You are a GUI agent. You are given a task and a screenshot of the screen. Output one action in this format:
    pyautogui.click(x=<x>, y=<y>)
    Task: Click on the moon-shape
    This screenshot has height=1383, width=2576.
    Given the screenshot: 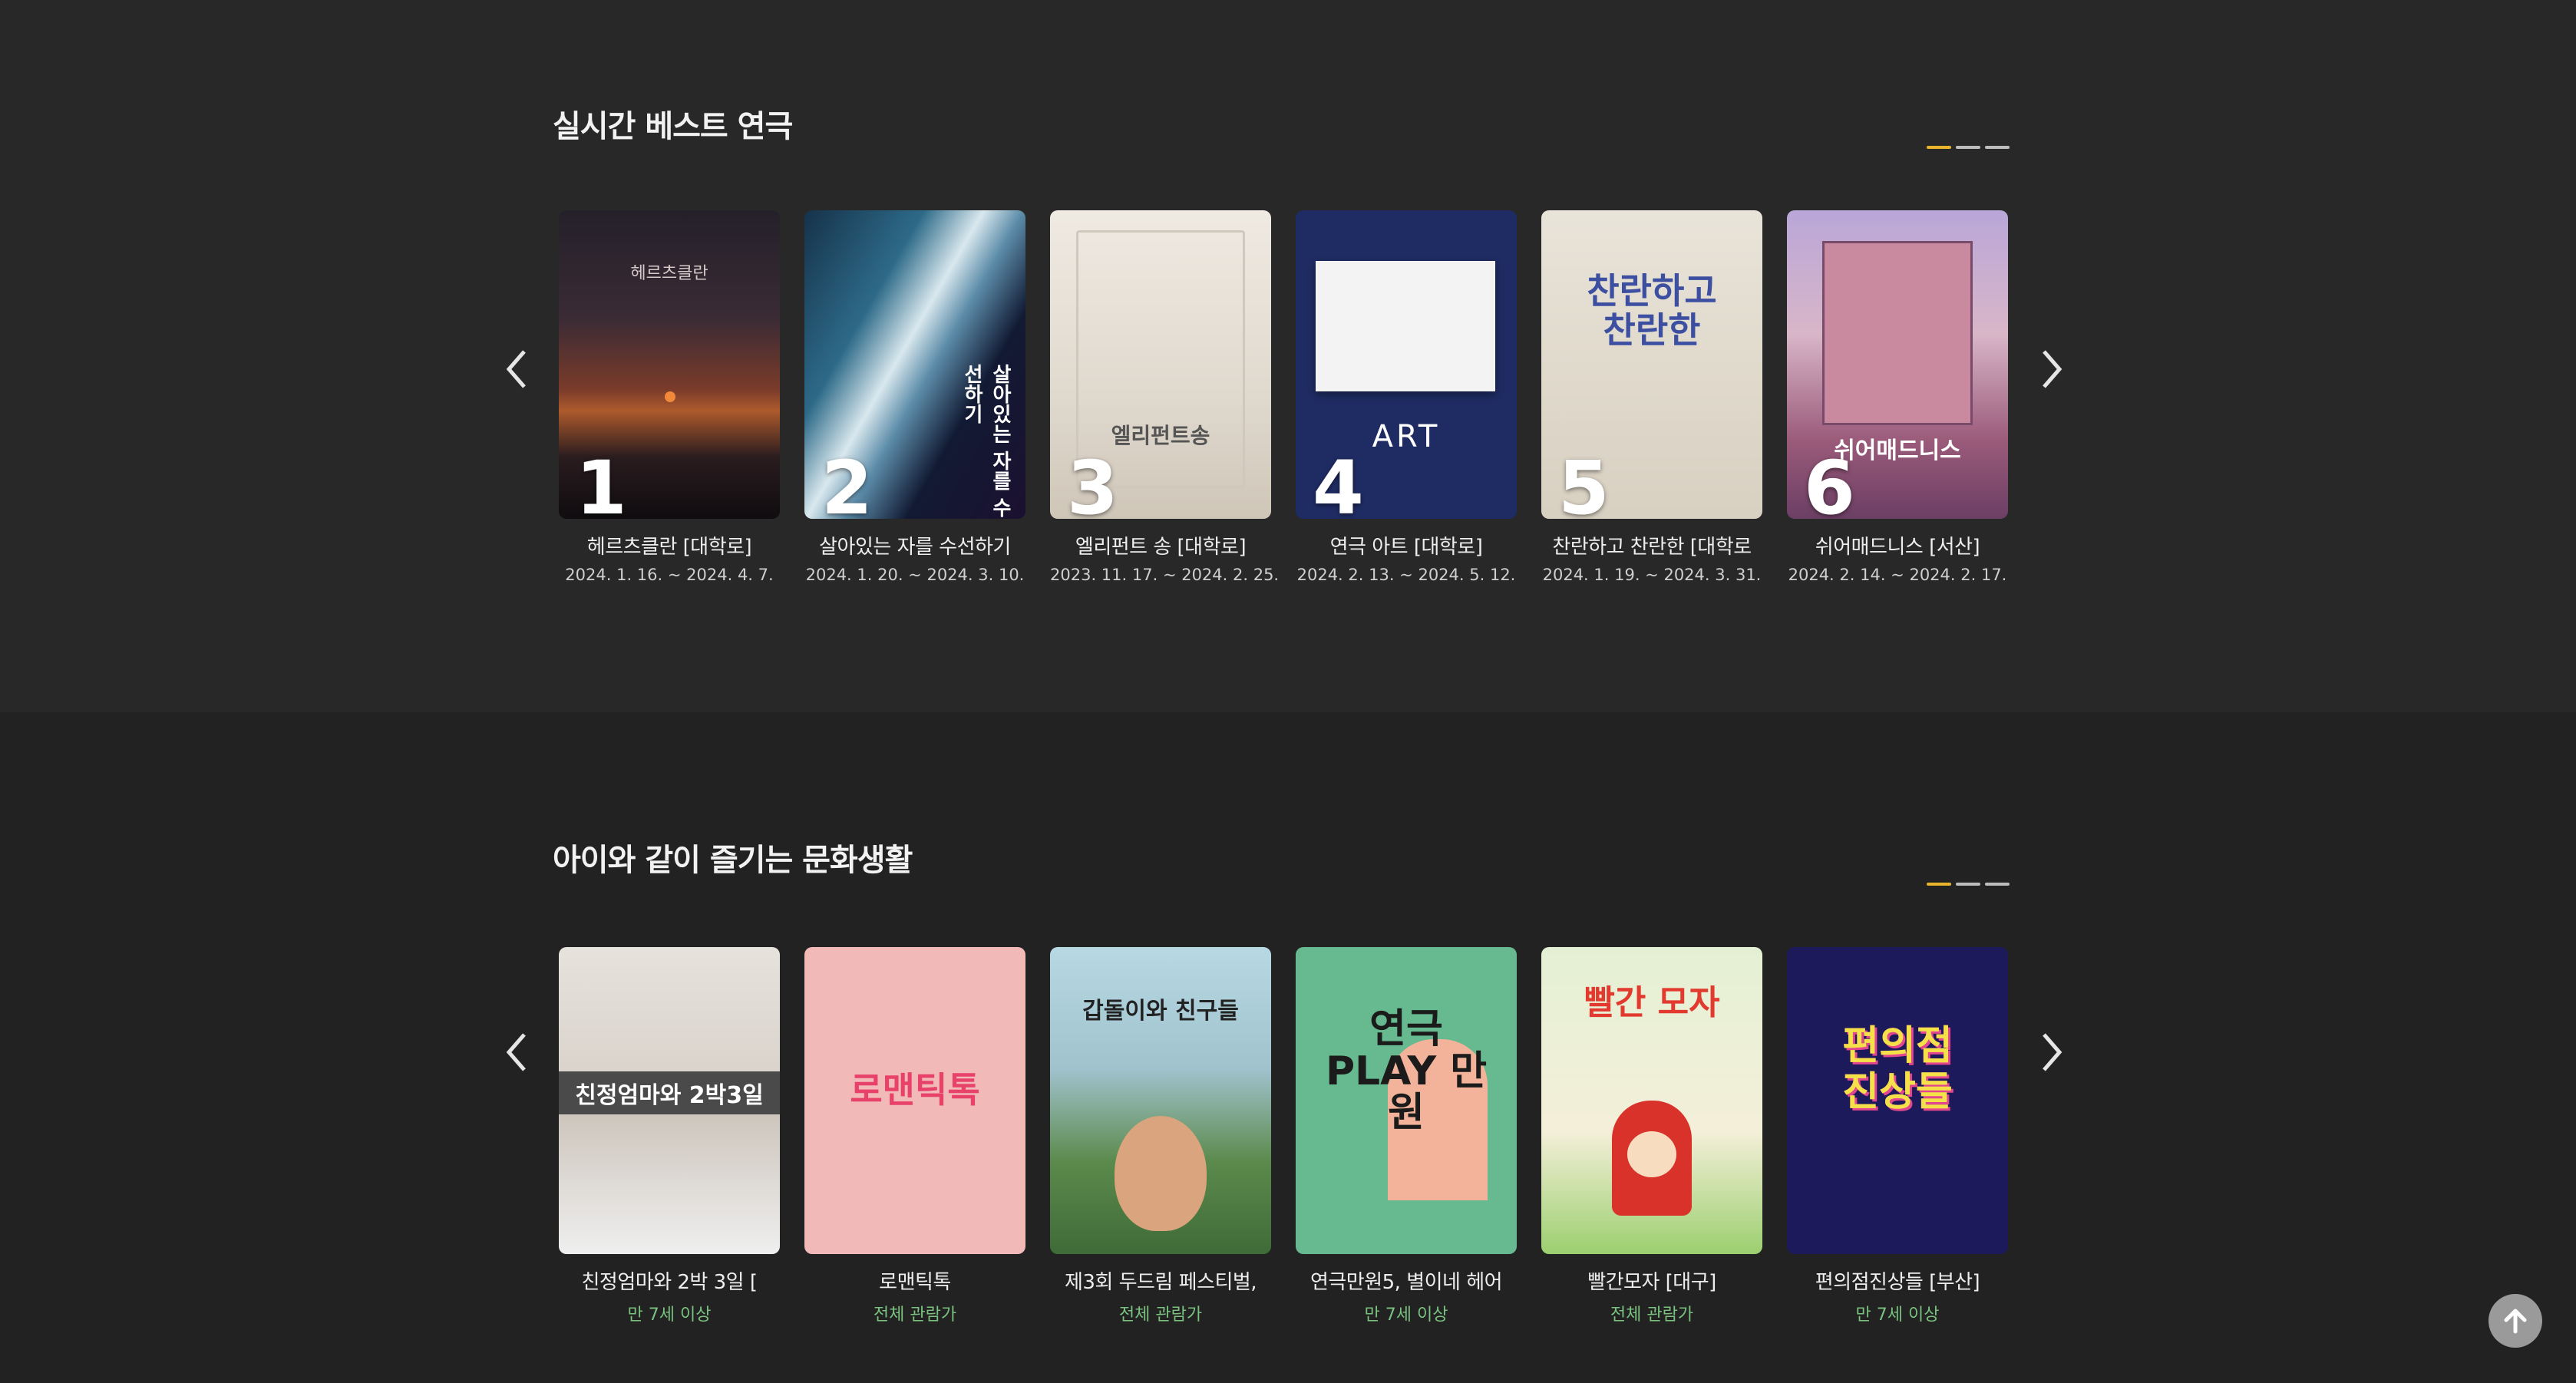 What is the action you would take?
    pyautogui.click(x=670, y=396)
    